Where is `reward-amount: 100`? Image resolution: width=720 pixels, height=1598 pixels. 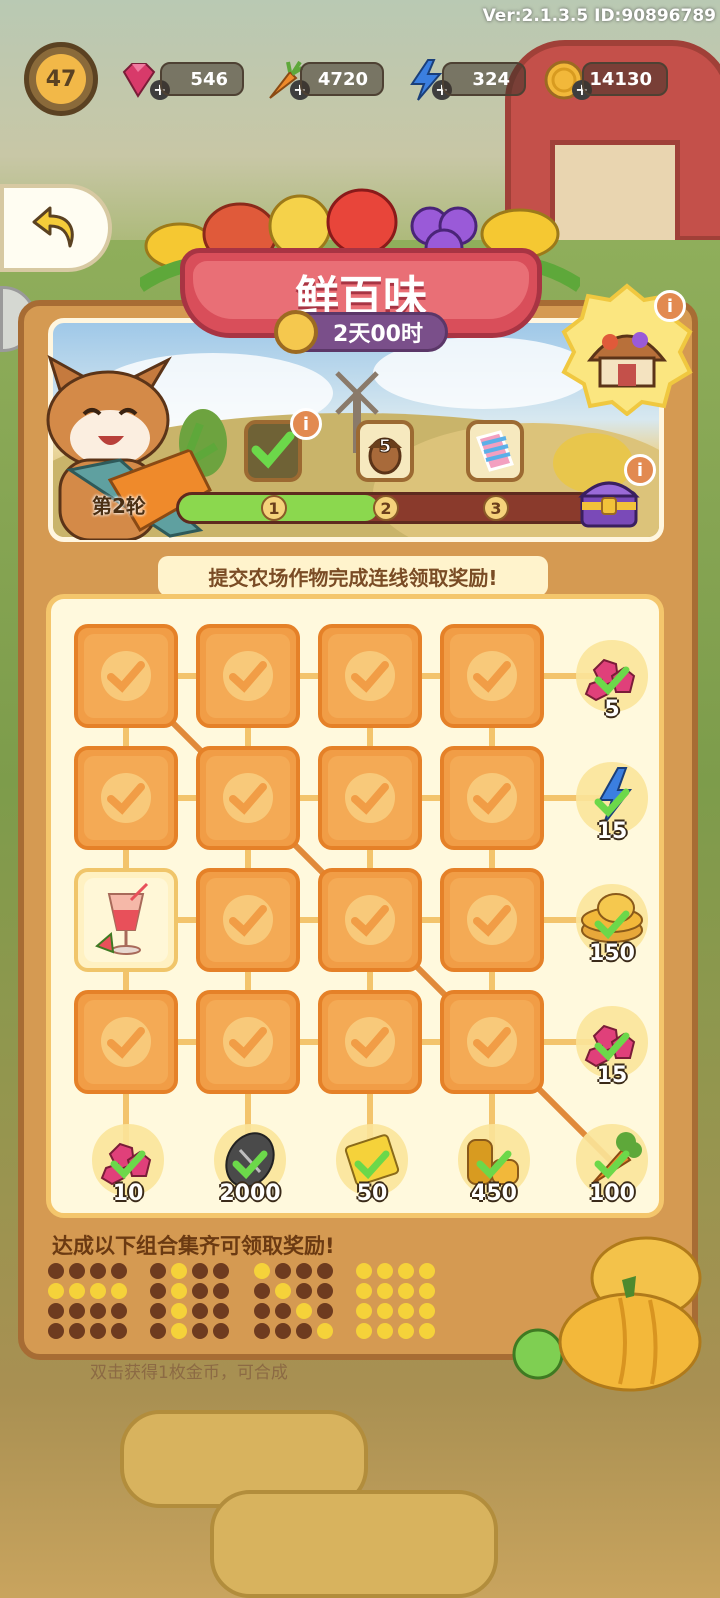 reward-amount: 100 is located at coordinates (612, 1193).